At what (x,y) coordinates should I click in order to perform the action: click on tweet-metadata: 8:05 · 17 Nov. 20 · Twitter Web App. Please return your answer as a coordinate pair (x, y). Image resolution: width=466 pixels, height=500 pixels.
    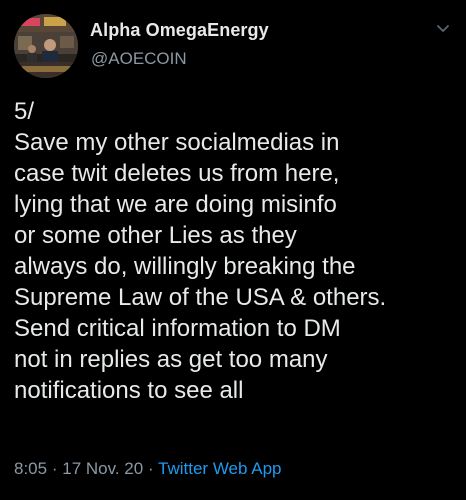
    Looking at the image, I should click on (148, 469).